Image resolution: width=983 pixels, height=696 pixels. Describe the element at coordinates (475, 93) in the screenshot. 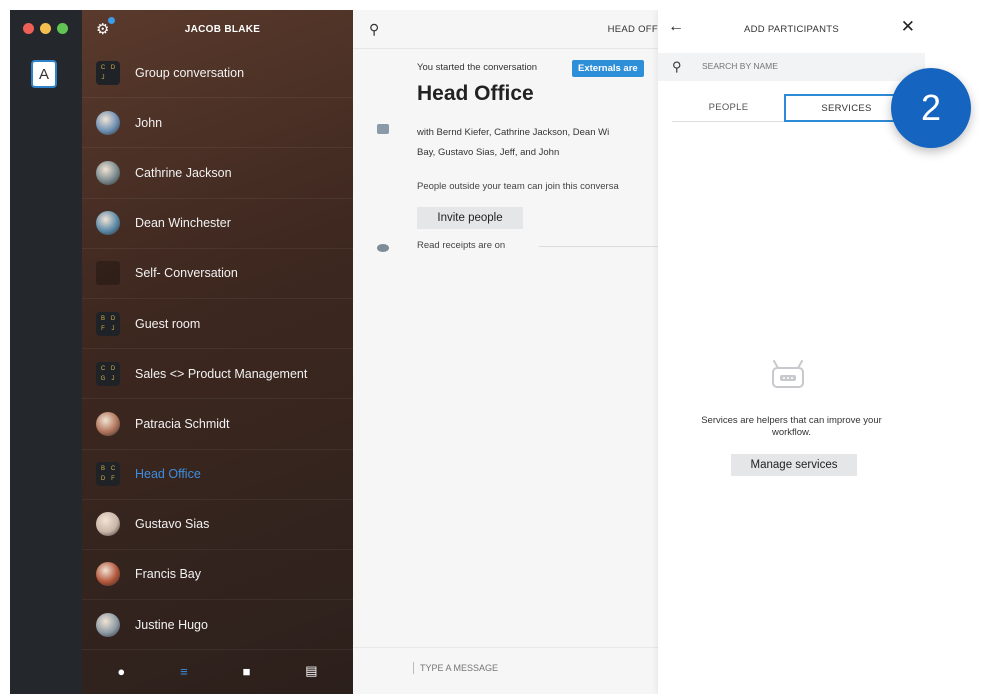

I see `conversation-name: Head Office` at that location.